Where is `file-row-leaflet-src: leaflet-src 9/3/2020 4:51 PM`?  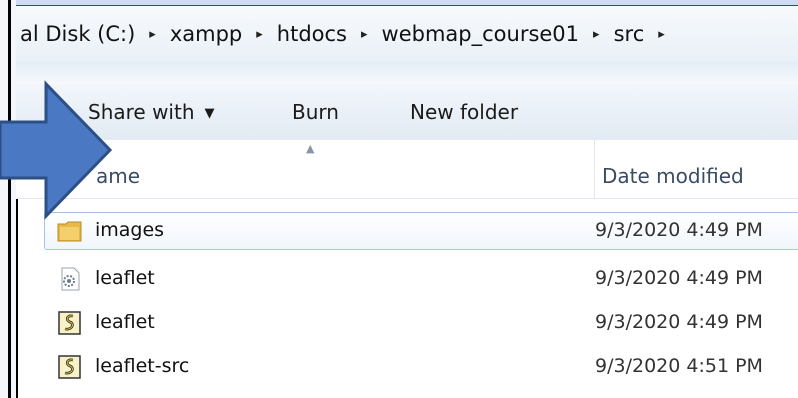 file-row-leaflet-src: leaflet-src 9/3/2020 4:51 PM is located at coordinates (421, 367).